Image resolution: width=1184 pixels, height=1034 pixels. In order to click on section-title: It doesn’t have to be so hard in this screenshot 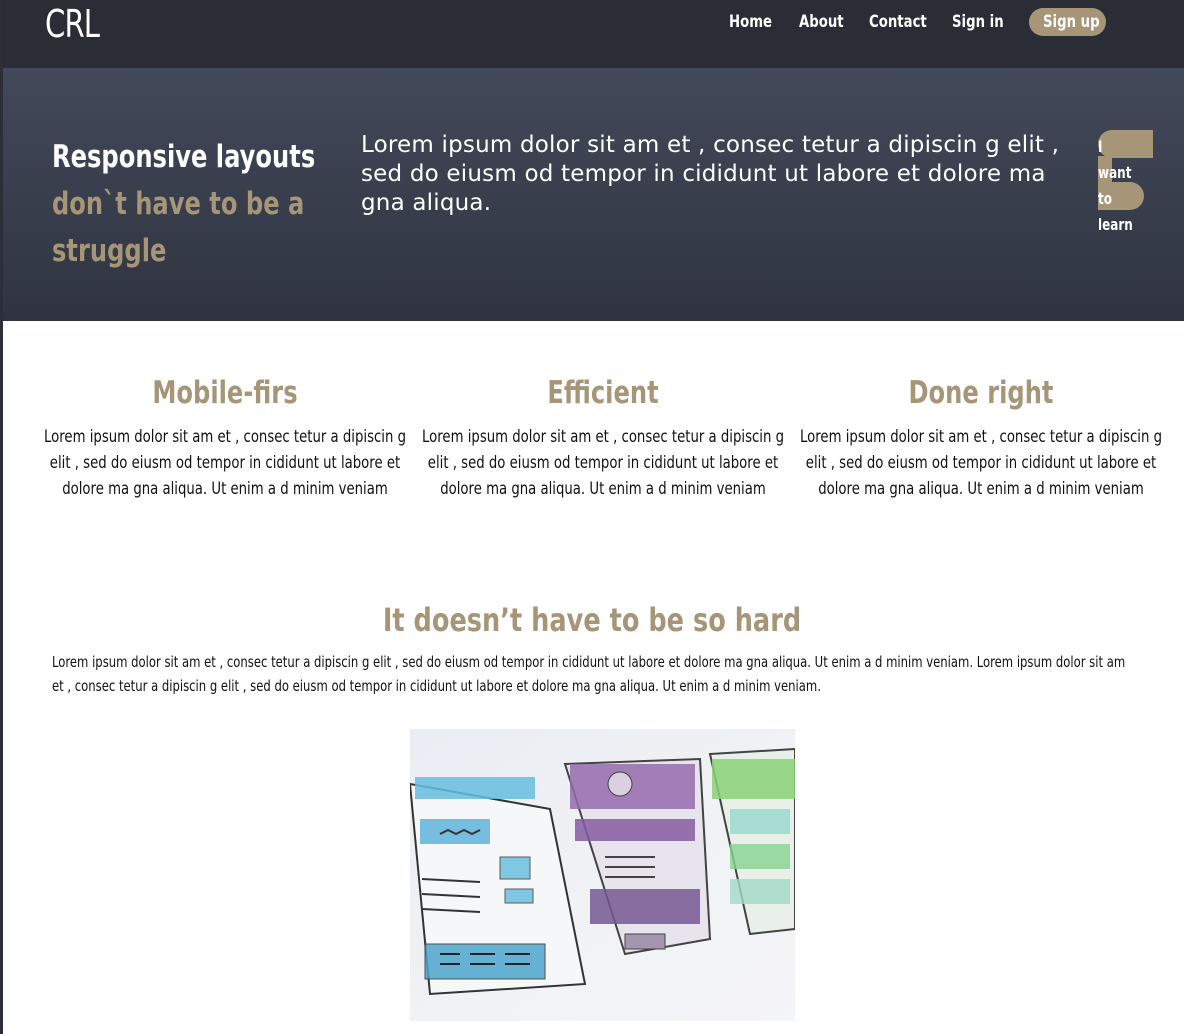, I will do `click(592, 620)`.